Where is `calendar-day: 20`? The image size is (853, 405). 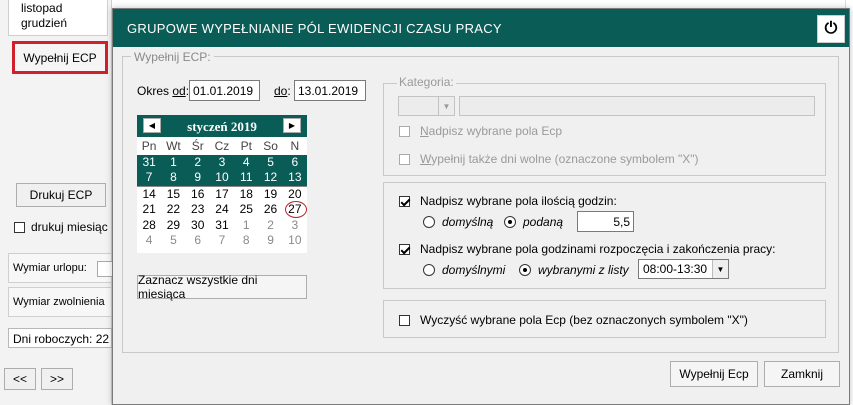
calendar-day: 20 is located at coordinates (295, 195).